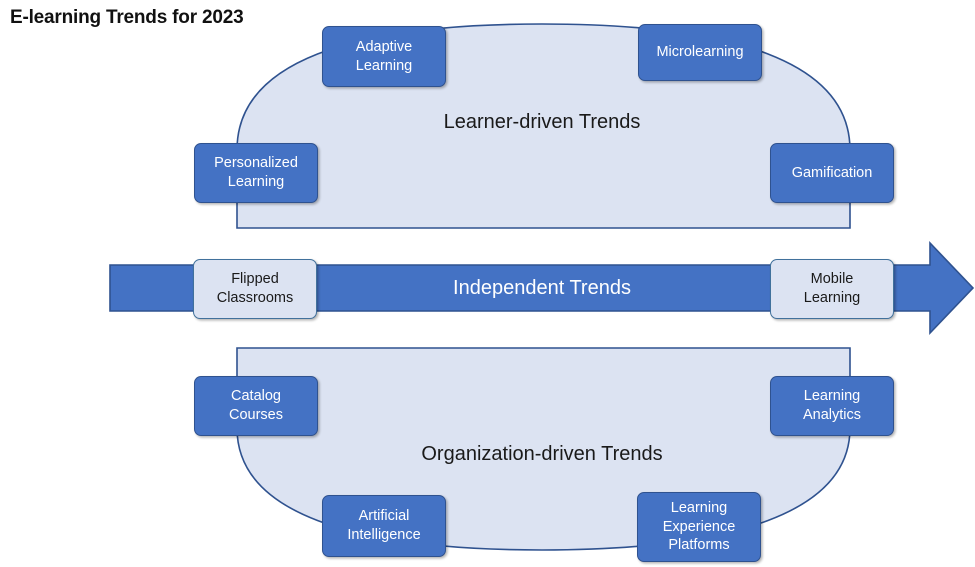  What do you see at coordinates (127, 17) in the screenshot?
I see `page-title: E-learning Trends for 2023` at bounding box center [127, 17].